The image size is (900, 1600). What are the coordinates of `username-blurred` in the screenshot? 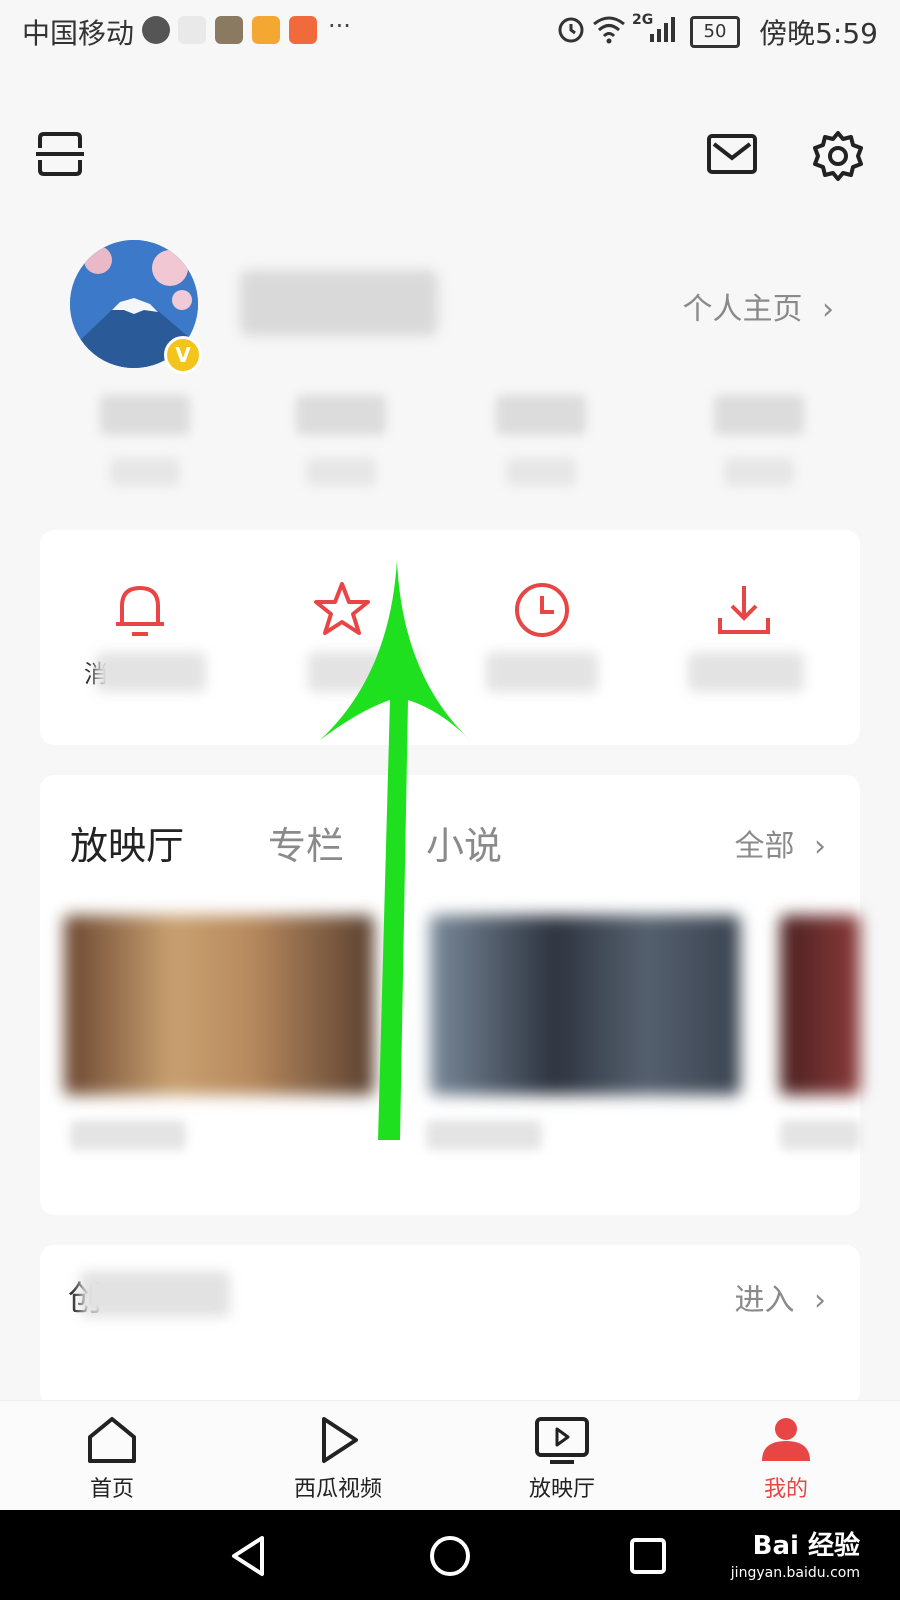 It's located at (339, 303).